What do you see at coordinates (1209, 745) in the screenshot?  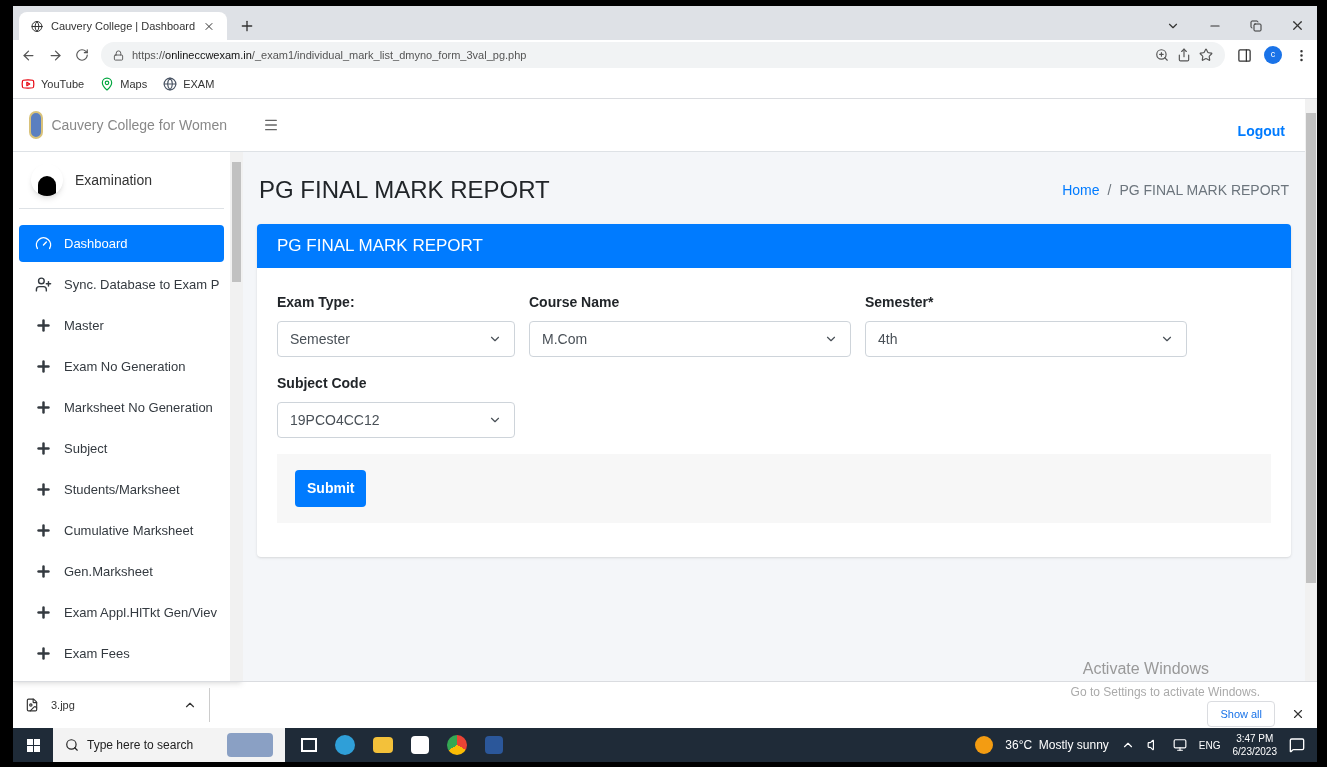 I see `language-indicator: ENG` at bounding box center [1209, 745].